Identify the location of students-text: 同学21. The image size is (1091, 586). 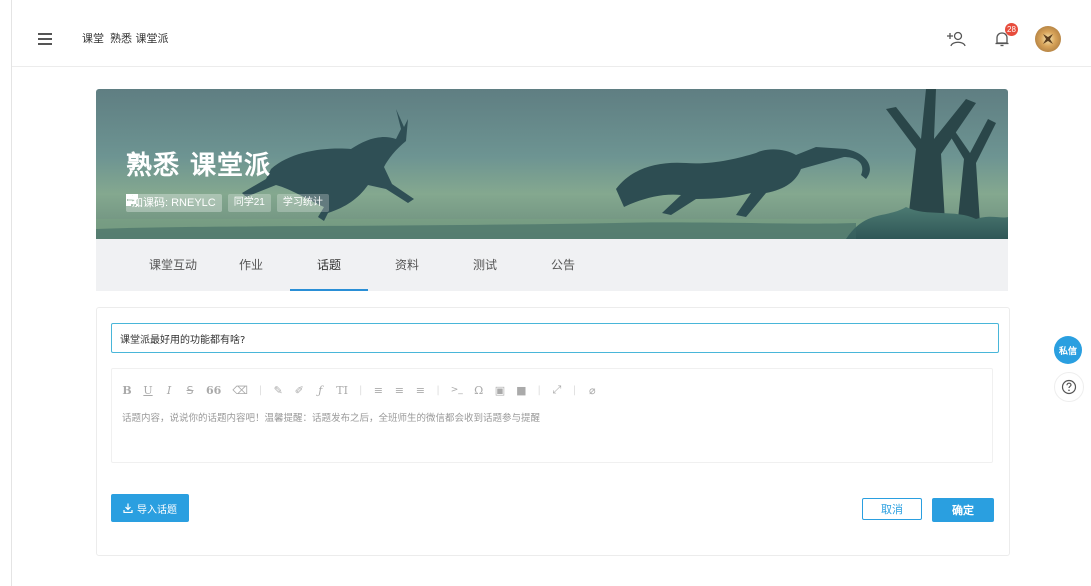
(249, 202).